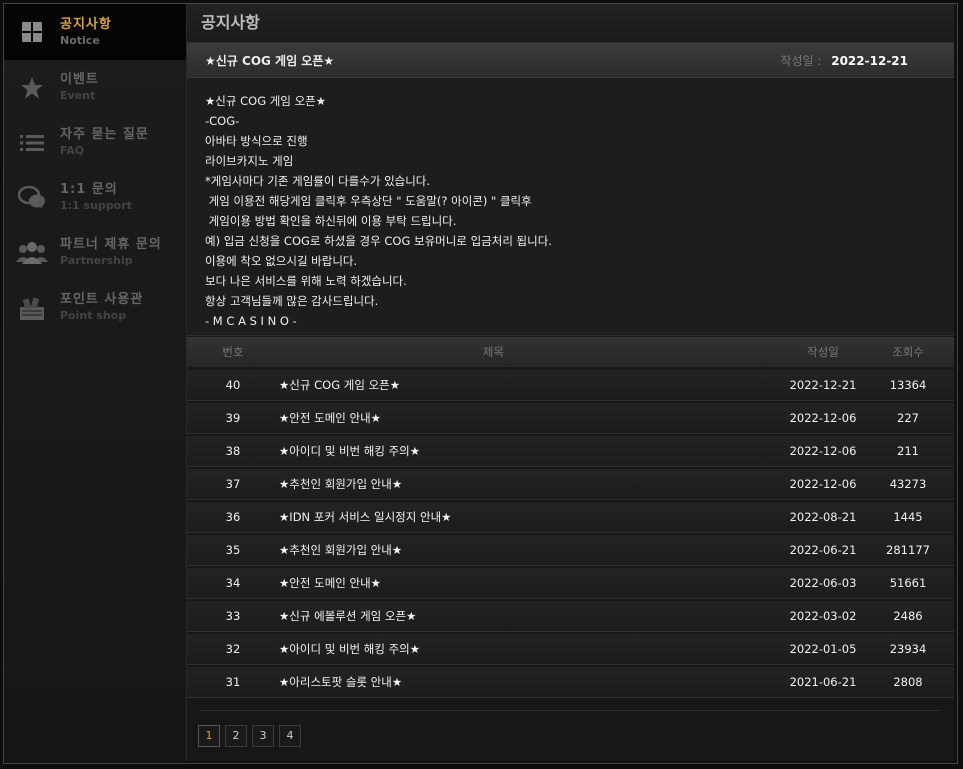 The width and height of the screenshot is (963, 769). Describe the element at coordinates (570, 60) in the screenshot. I see `post-header: ★신규 COG 게임 오픈★ 작성일 : 2022-12-21` at that location.